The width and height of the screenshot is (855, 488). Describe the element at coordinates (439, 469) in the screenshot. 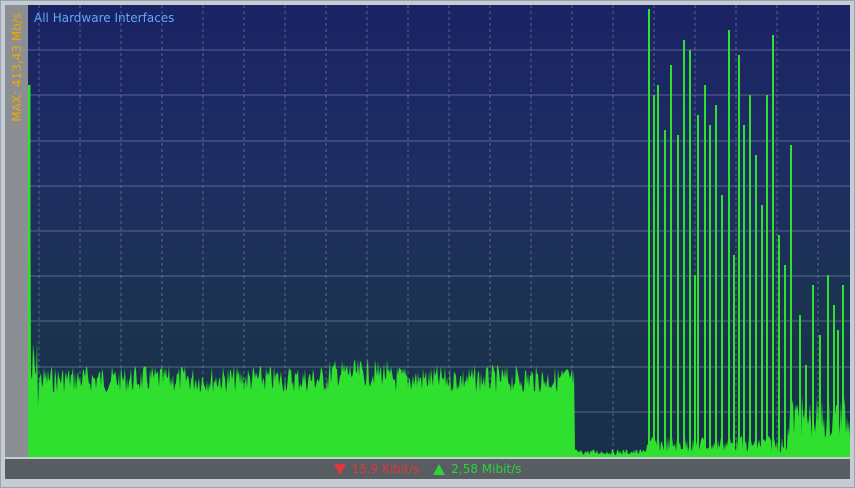

I see `up-arrow-icon` at that location.